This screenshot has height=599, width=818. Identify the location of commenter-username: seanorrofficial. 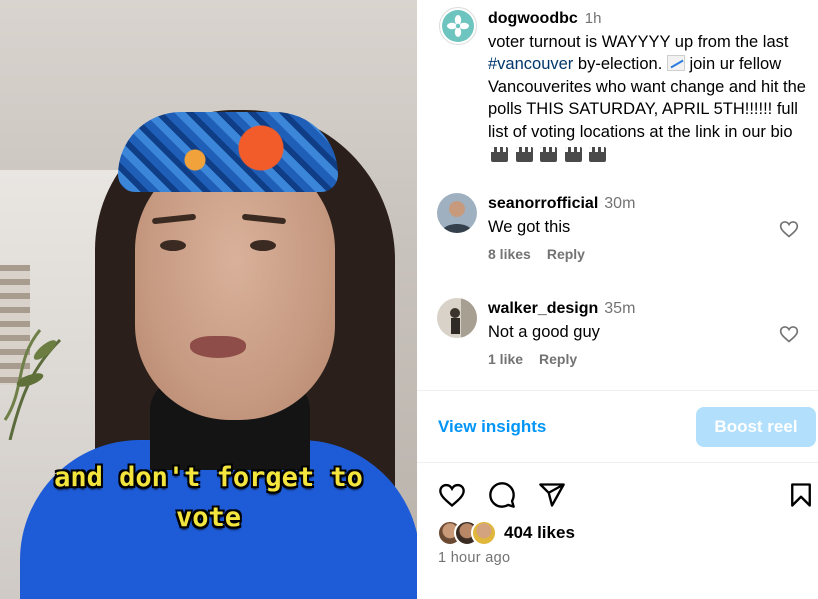
(543, 203).